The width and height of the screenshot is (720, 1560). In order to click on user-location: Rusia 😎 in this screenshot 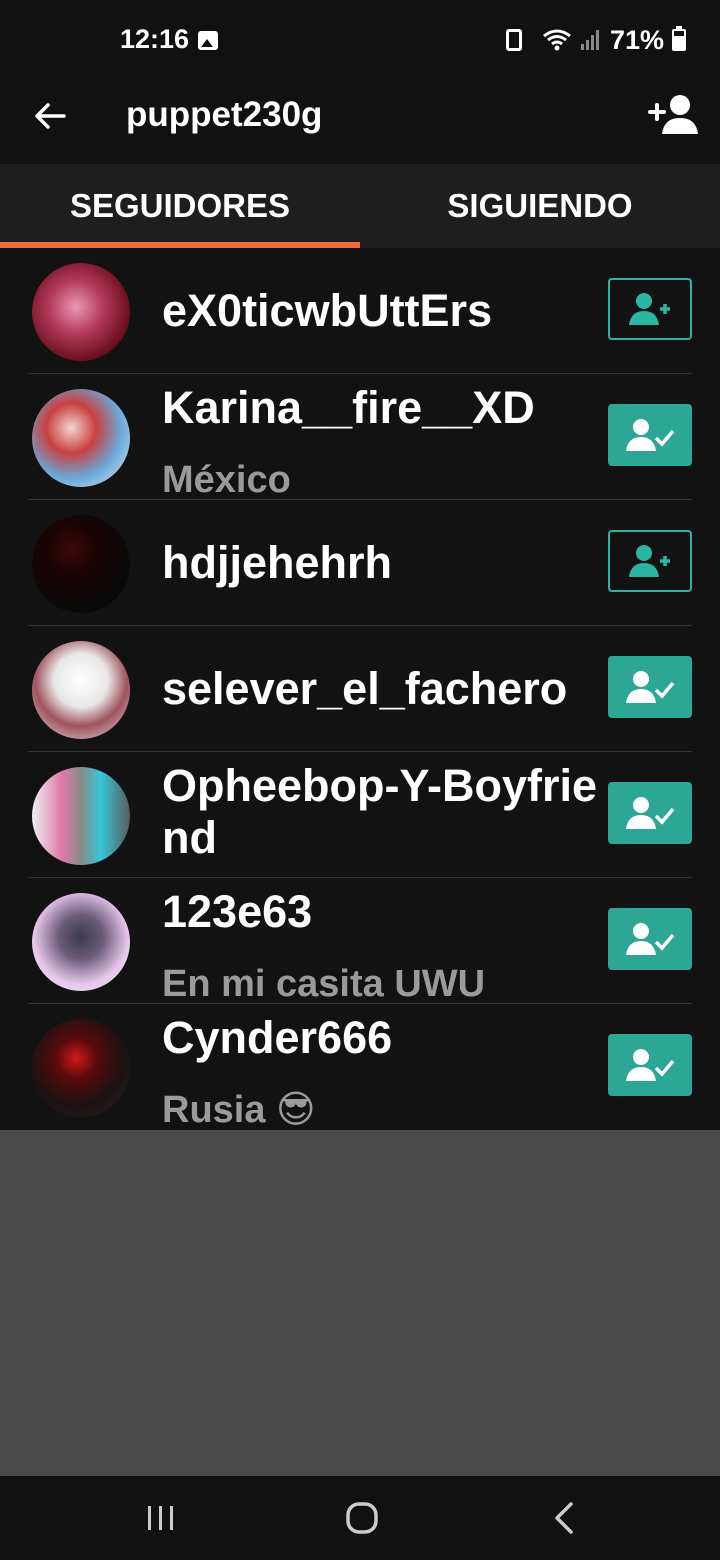, I will do `click(239, 1110)`.